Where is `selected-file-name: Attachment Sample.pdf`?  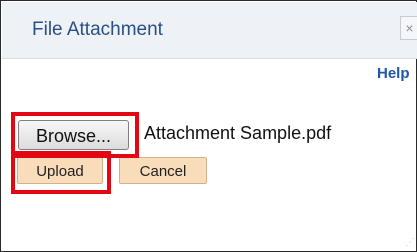 selected-file-name: Attachment Sample.pdf is located at coordinates (238, 133).